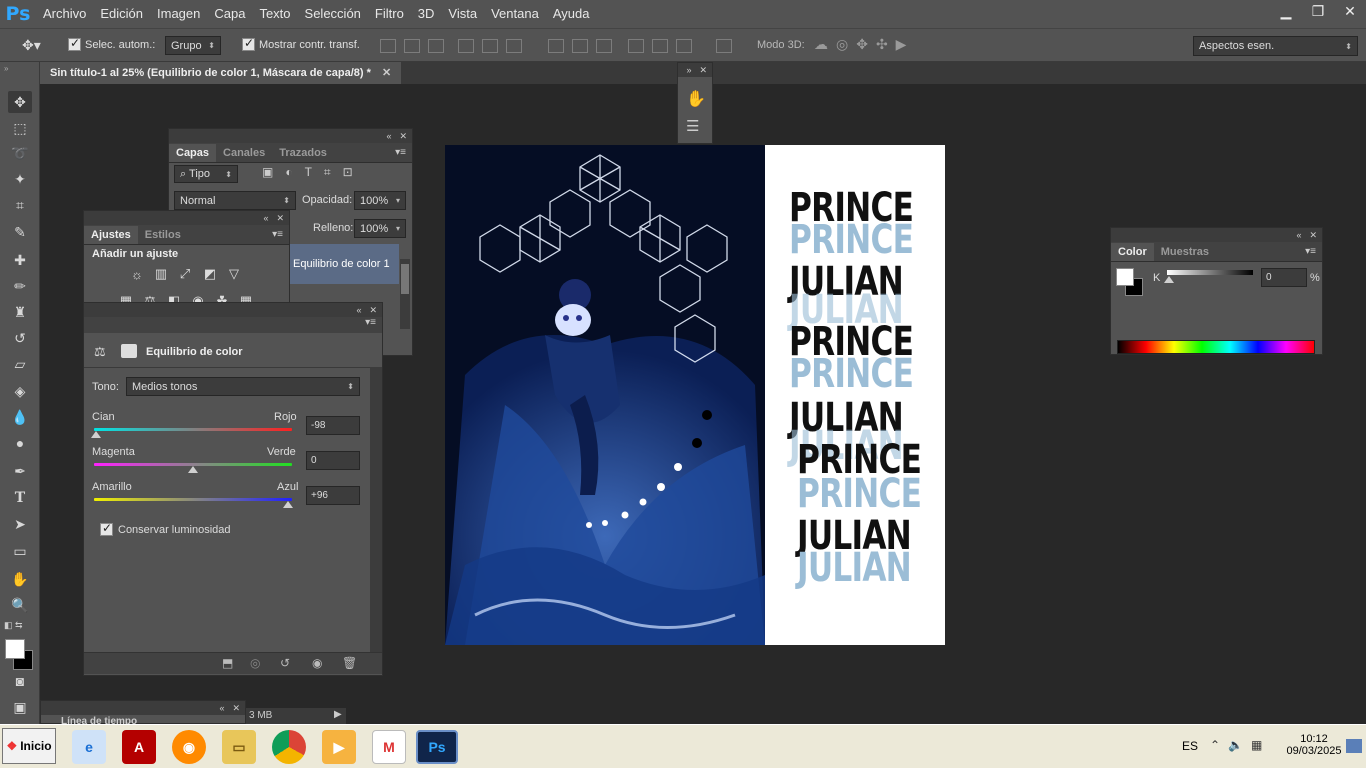 This screenshot has height=768, width=1366. I want to click on menu-filtro: Filtro, so click(389, 14).